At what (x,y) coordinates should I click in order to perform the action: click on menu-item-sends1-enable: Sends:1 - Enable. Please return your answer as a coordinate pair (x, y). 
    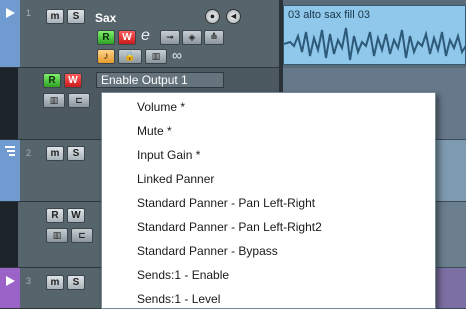
    Looking at the image, I should click on (268, 275).